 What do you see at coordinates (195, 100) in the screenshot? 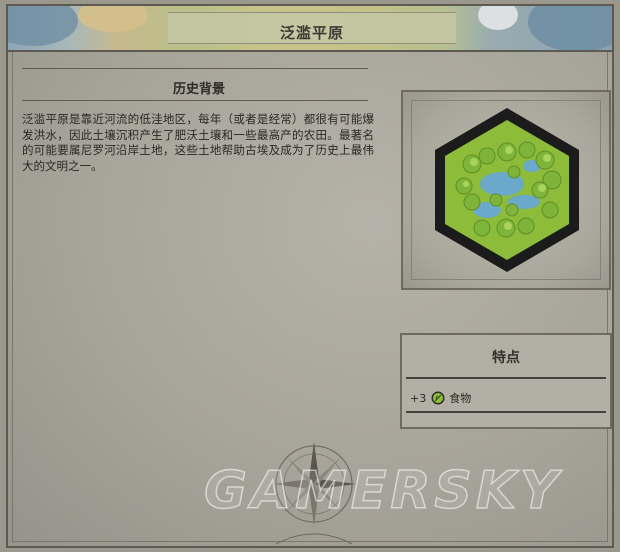
I see `history-bottom-rule` at bounding box center [195, 100].